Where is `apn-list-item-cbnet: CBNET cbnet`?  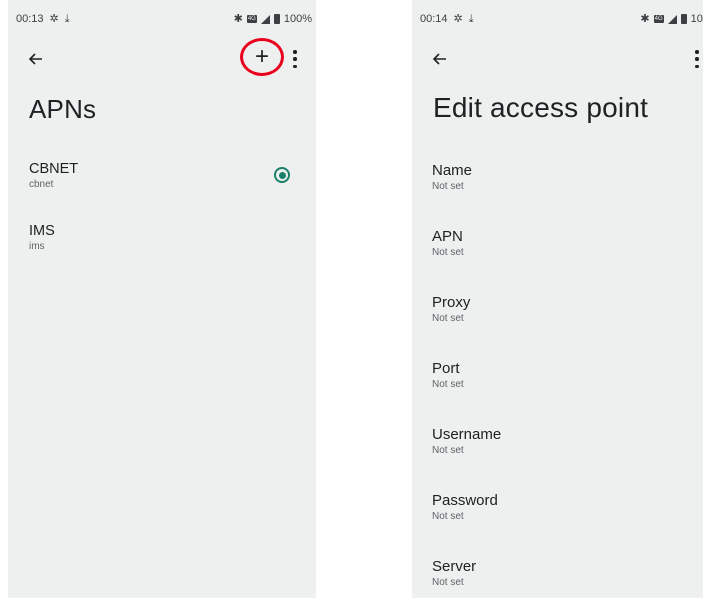 apn-list-item-cbnet: CBNET cbnet is located at coordinates (164, 176).